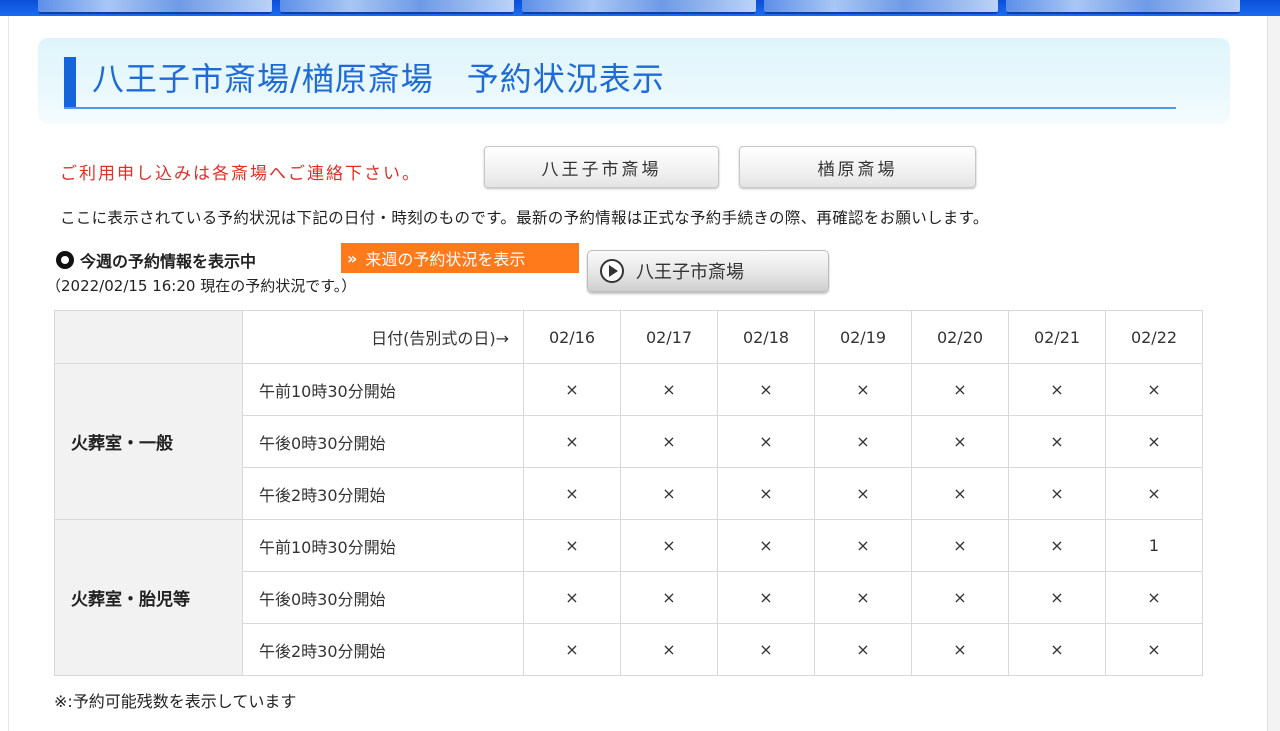 The width and height of the screenshot is (1280, 731). Describe the element at coordinates (1154, 545) in the screenshot. I see `availability-cell: 1` at that location.